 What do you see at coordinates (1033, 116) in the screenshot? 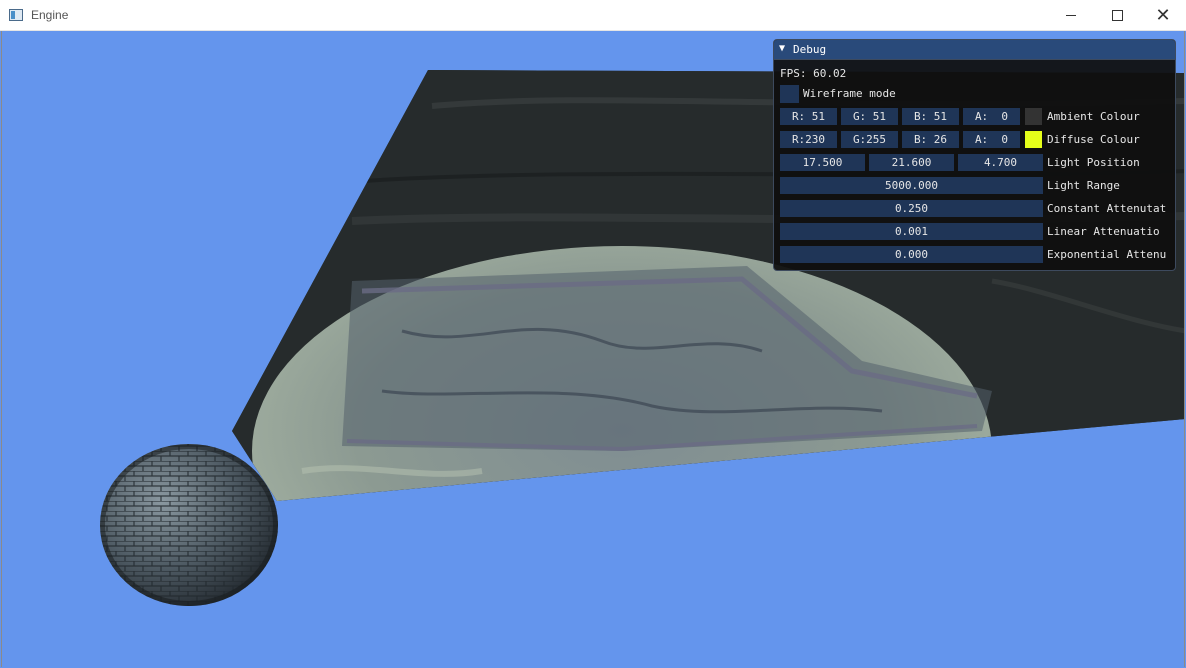
I see `ambient-colour-swatch` at bounding box center [1033, 116].